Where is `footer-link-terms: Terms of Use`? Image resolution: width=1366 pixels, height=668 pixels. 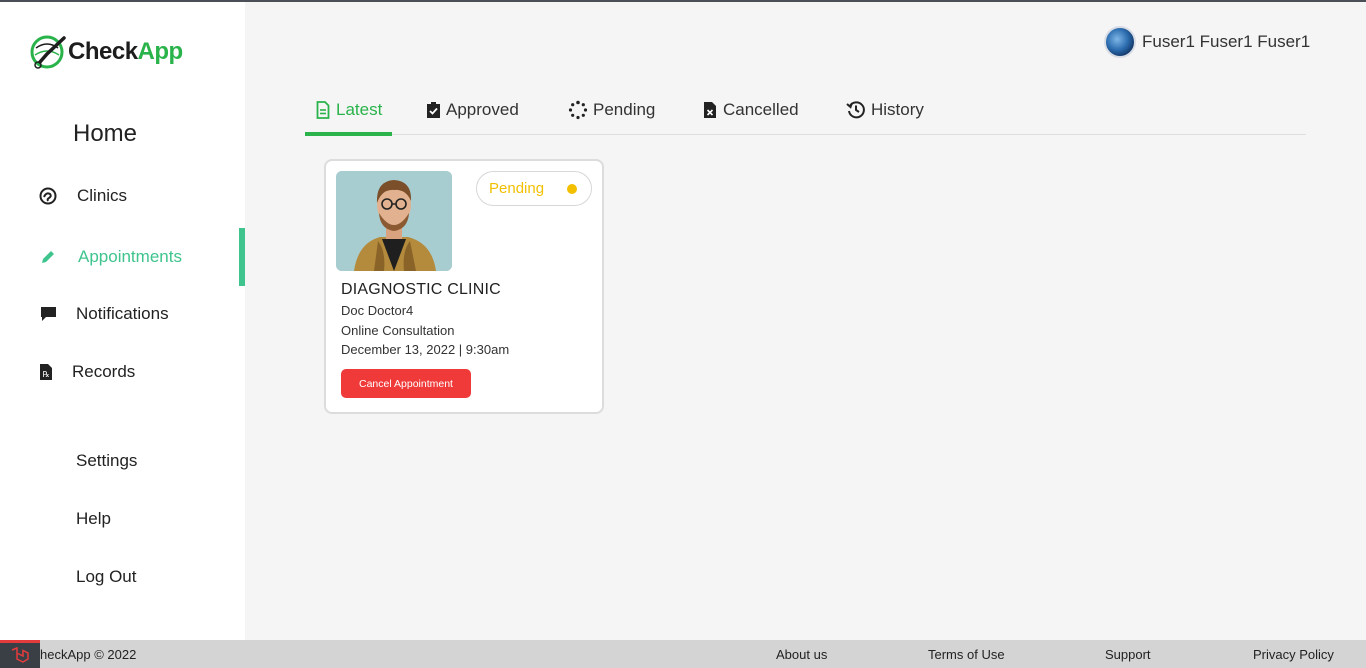
footer-link-terms: Terms of Use is located at coordinates (966, 654).